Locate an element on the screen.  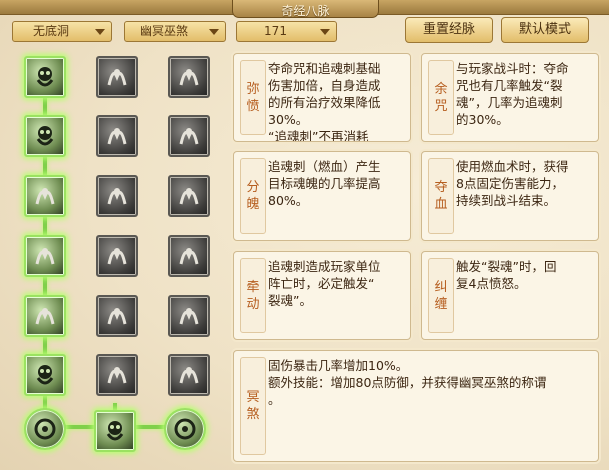
title-tab: 奇经八脉 is located at coordinates (305, 9).